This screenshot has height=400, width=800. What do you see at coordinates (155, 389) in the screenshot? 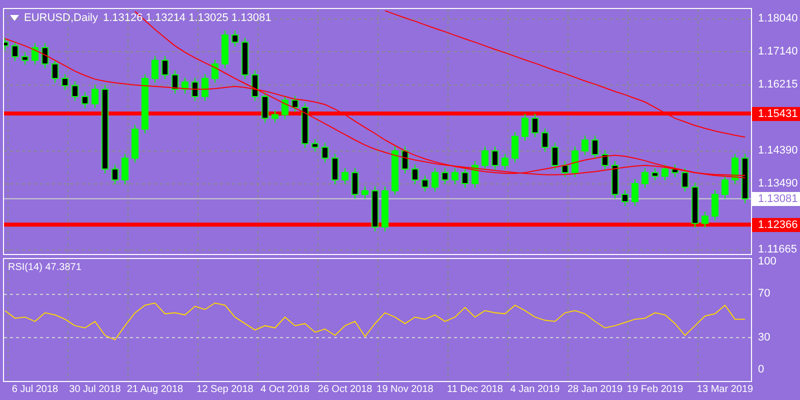
I see `date-axis-label: 21 Aug 2018` at bounding box center [155, 389].